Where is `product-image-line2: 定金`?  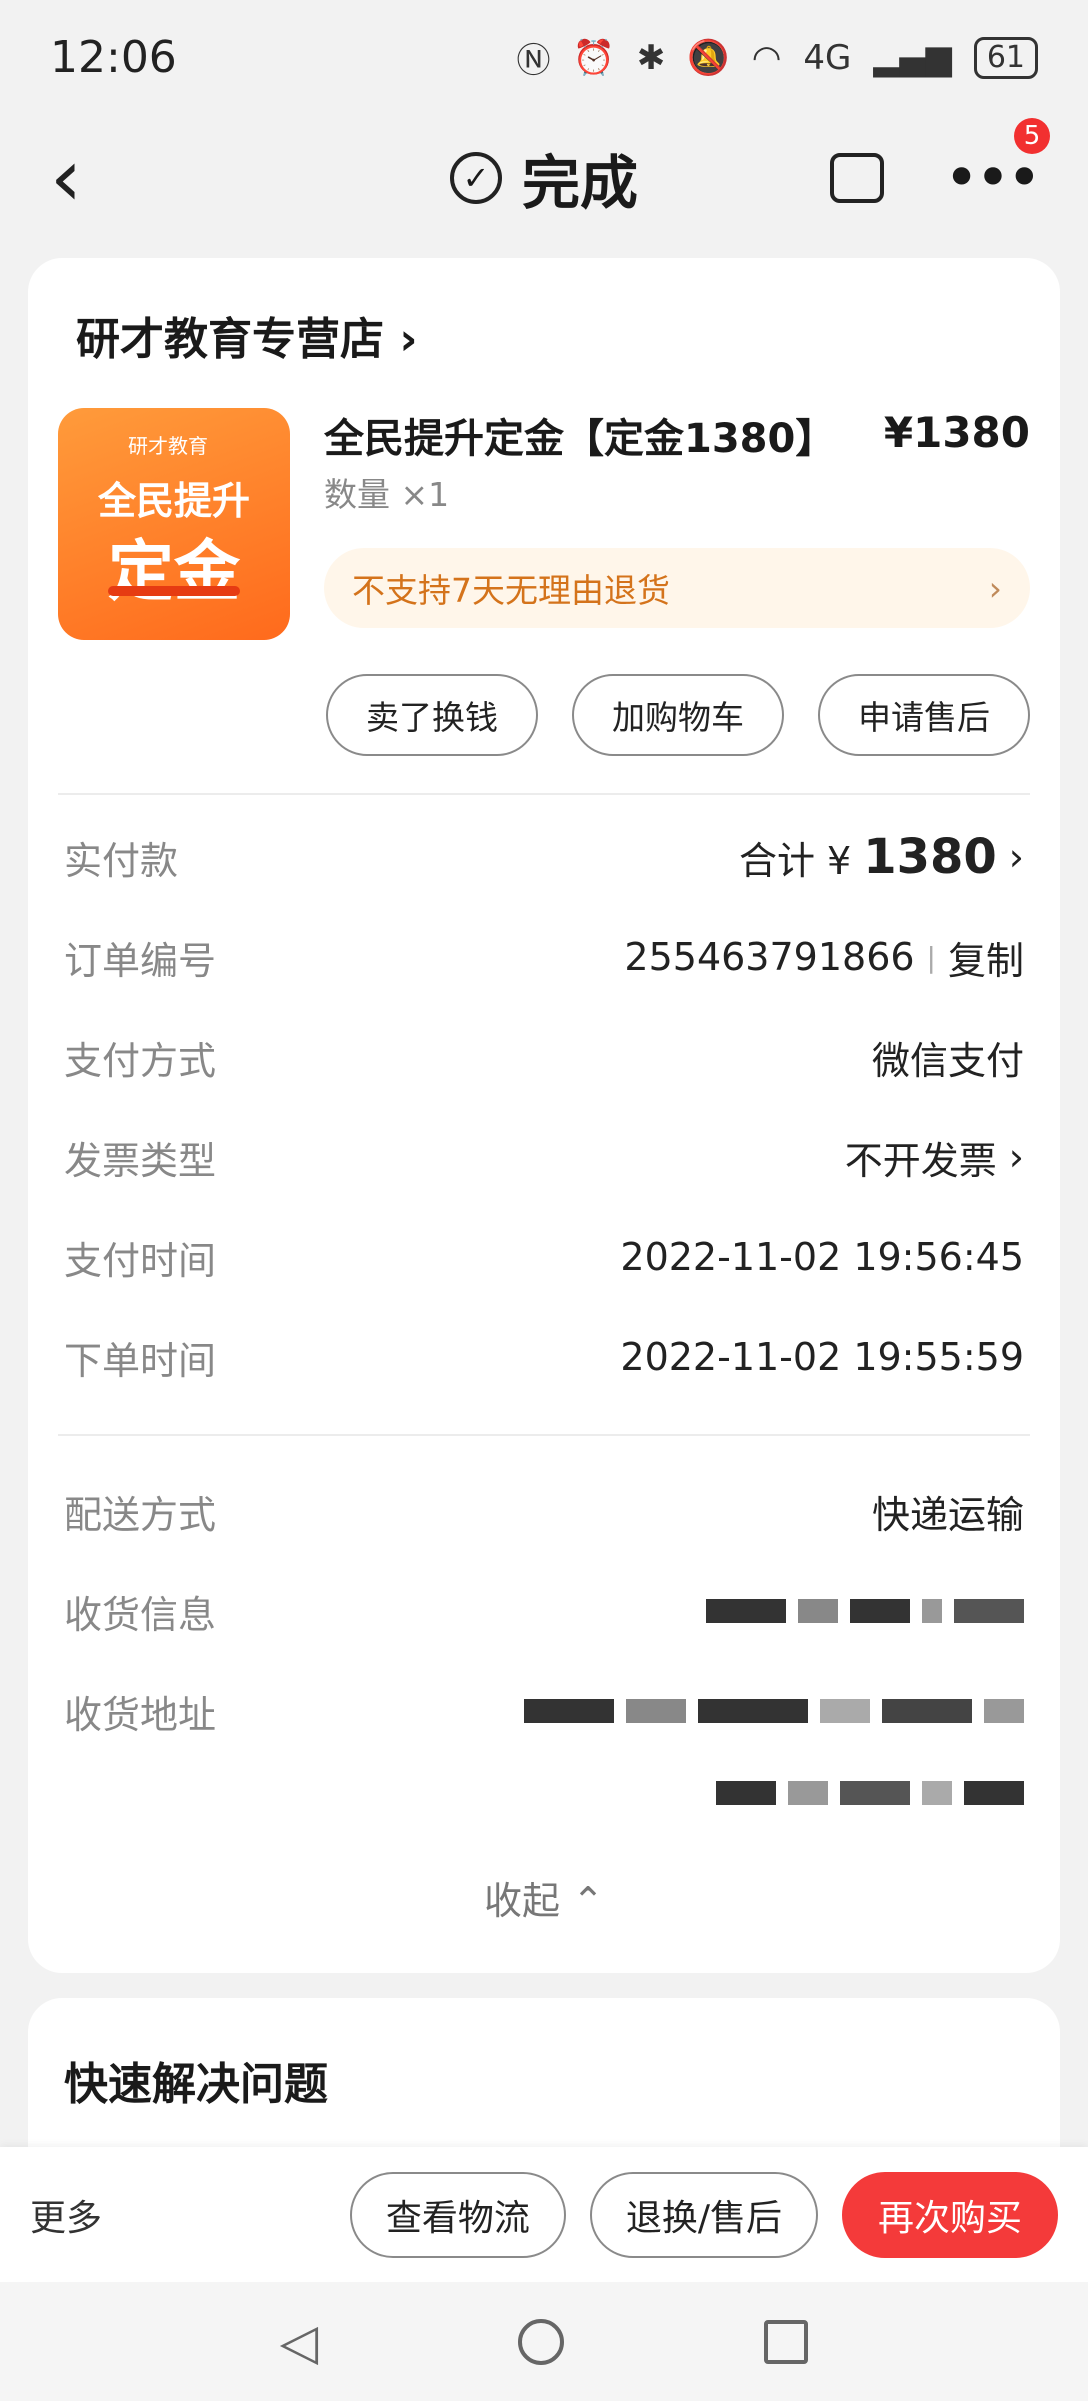 product-image-line2: 定金 is located at coordinates (174, 571).